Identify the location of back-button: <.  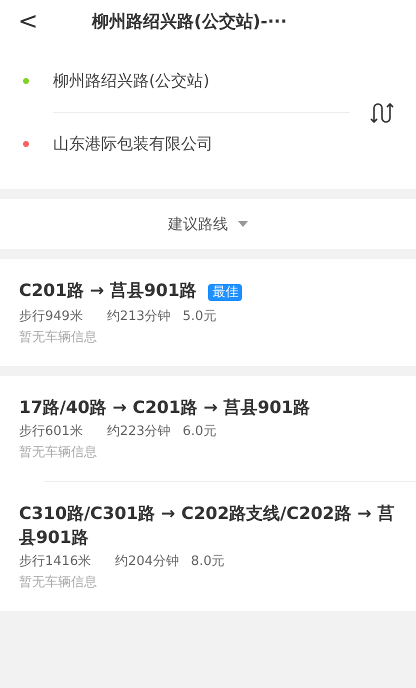
(28, 21).